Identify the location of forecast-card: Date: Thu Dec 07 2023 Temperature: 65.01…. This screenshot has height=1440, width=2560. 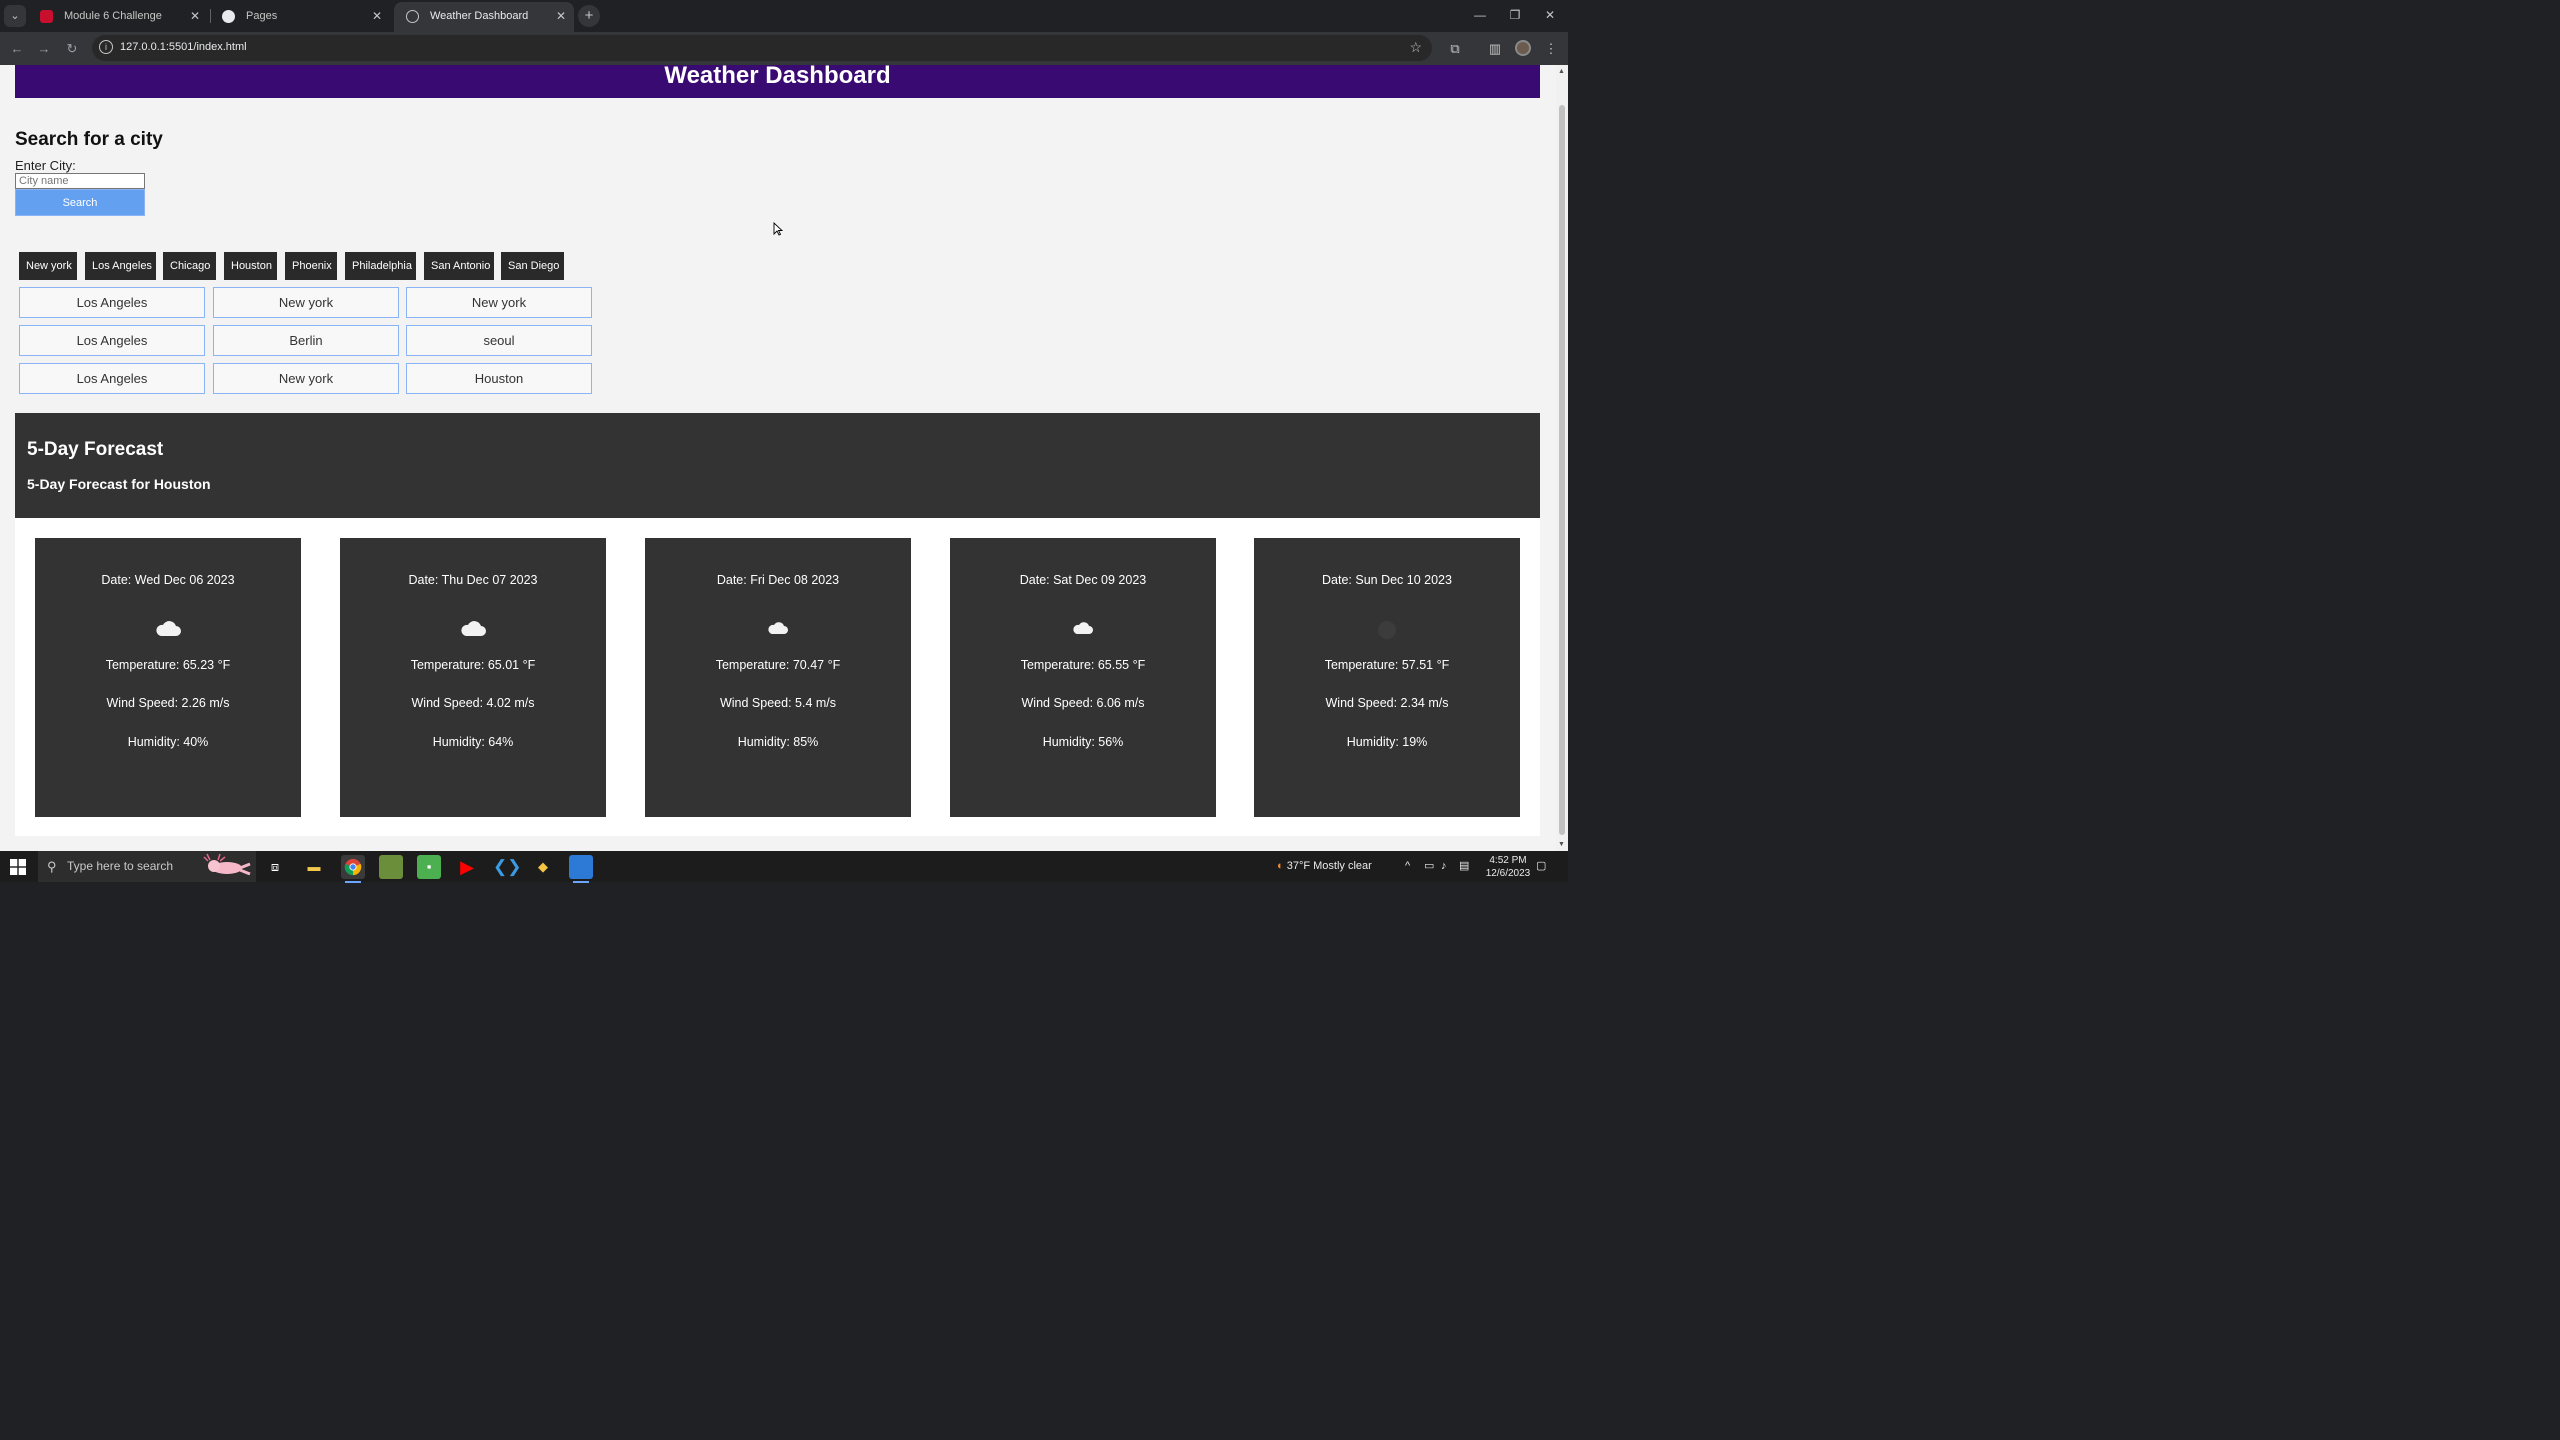
(473, 677).